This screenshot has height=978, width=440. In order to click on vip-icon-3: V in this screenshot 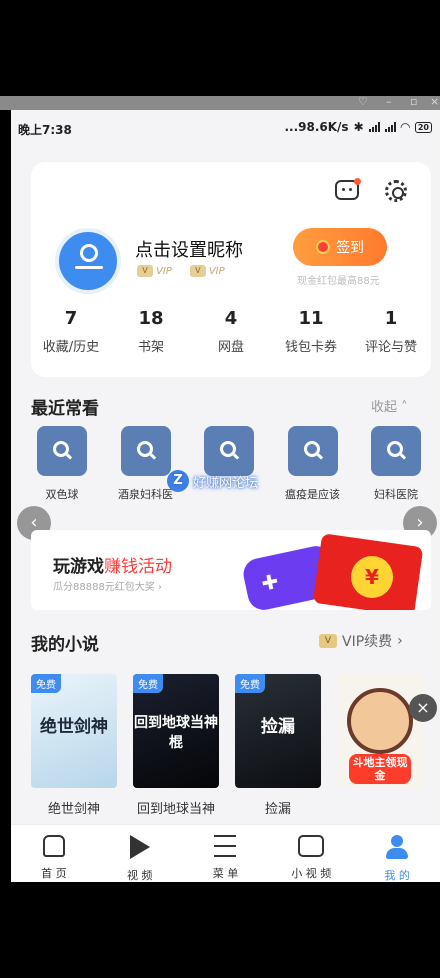, I will do `click(328, 641)`.